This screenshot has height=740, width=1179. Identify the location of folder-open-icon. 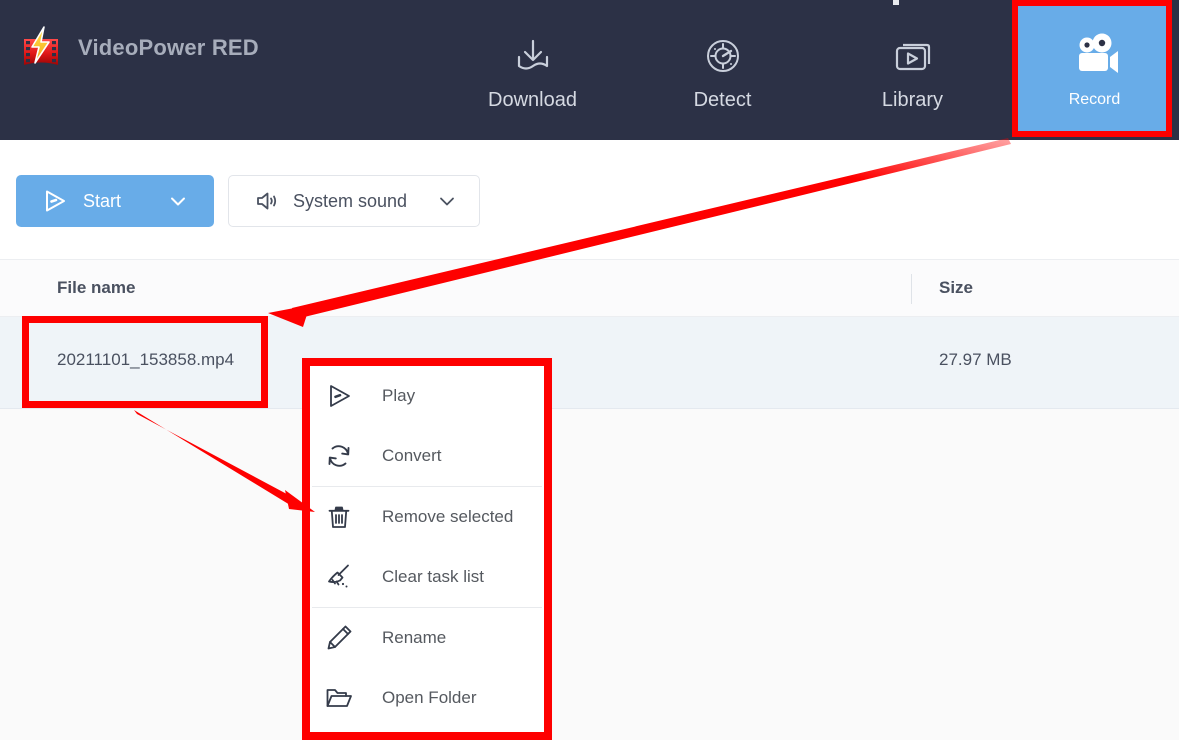
(339, 698).